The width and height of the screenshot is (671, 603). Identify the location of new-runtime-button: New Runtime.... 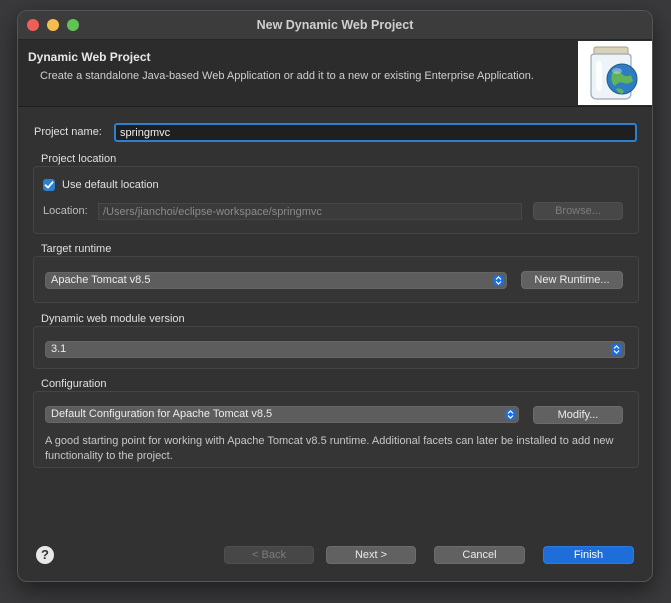
(572, 280).